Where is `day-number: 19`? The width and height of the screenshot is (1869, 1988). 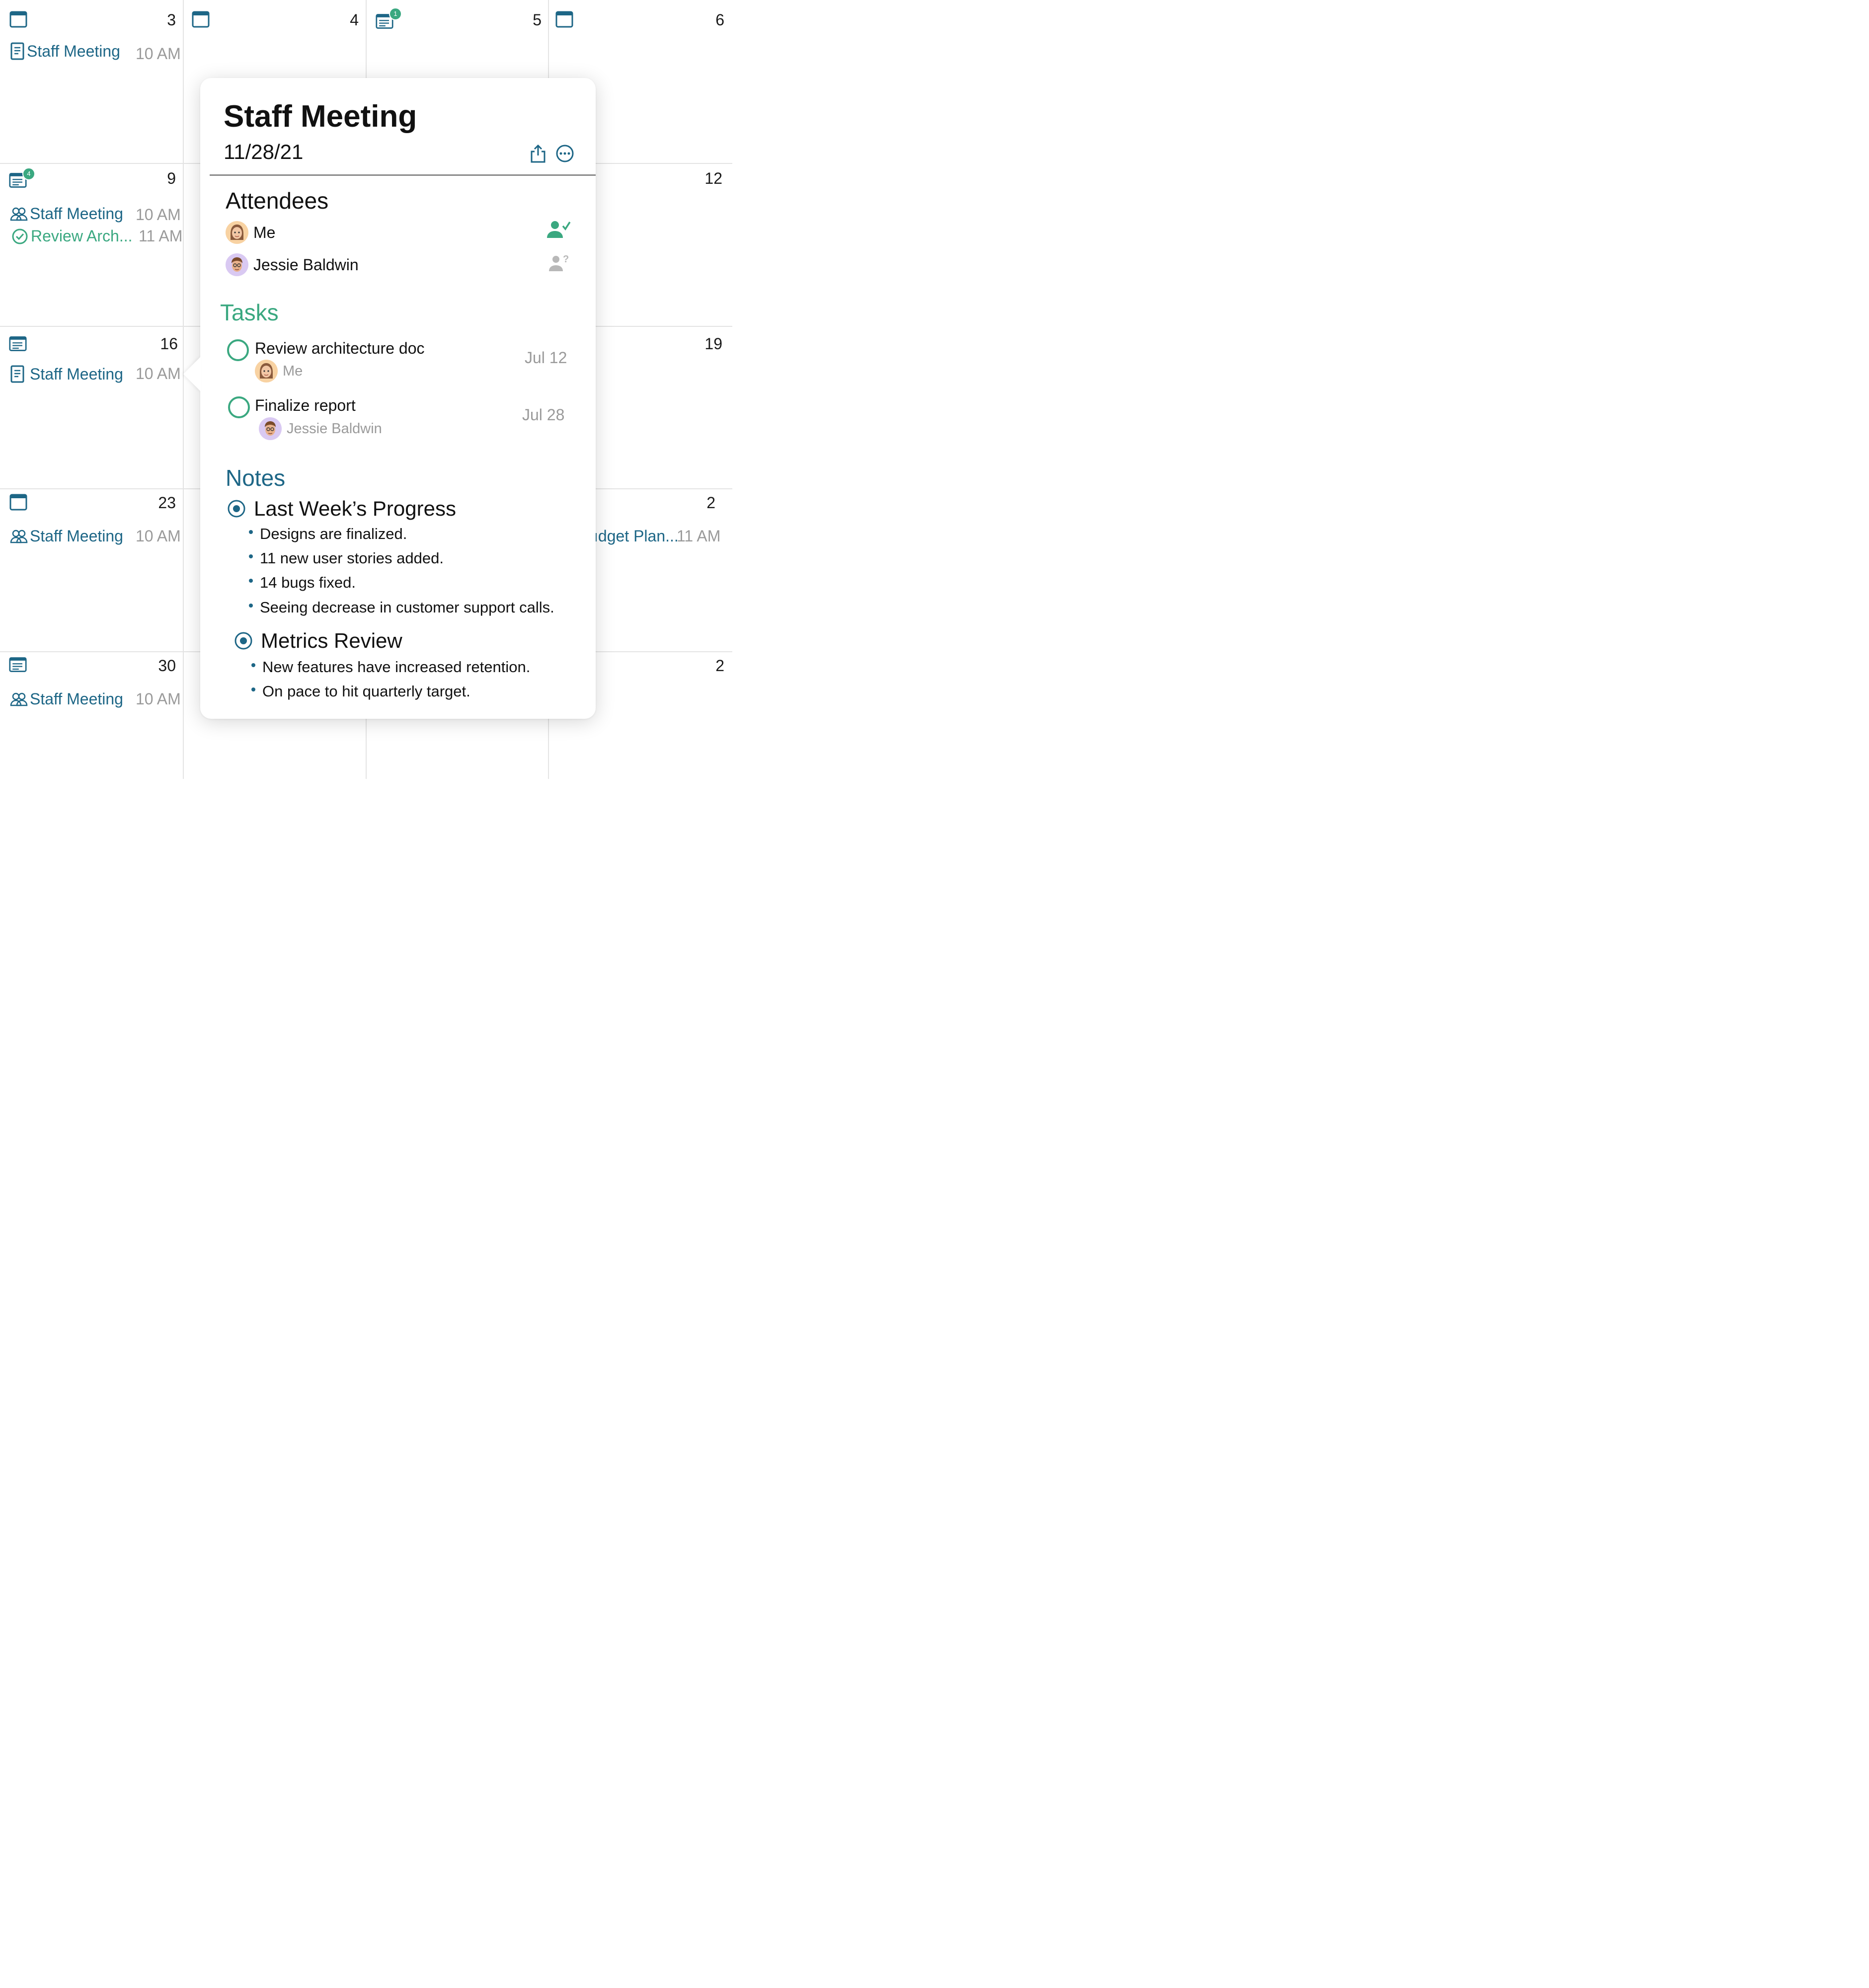
day-number: 19 is located at coordinates (713, 344).